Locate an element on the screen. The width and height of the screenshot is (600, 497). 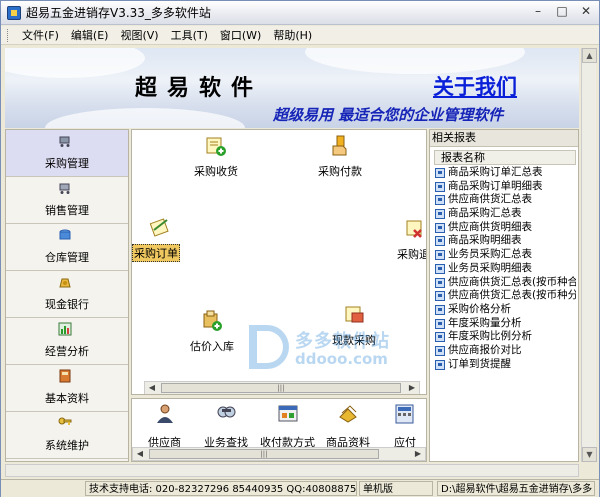
report-item: 商品采购明细表 is located at coordinates (505, 241).